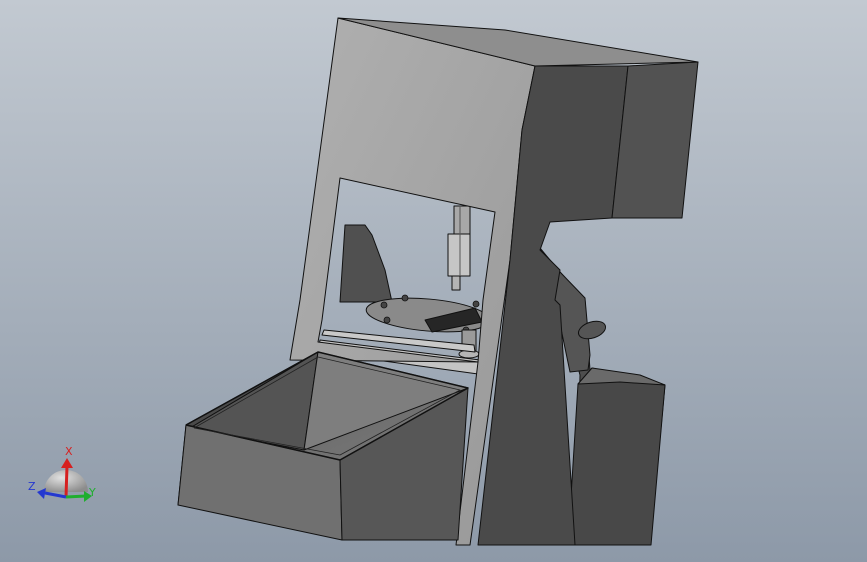 The image size is (867, 562). I want to click on spindle-tip, so click(456, 283).